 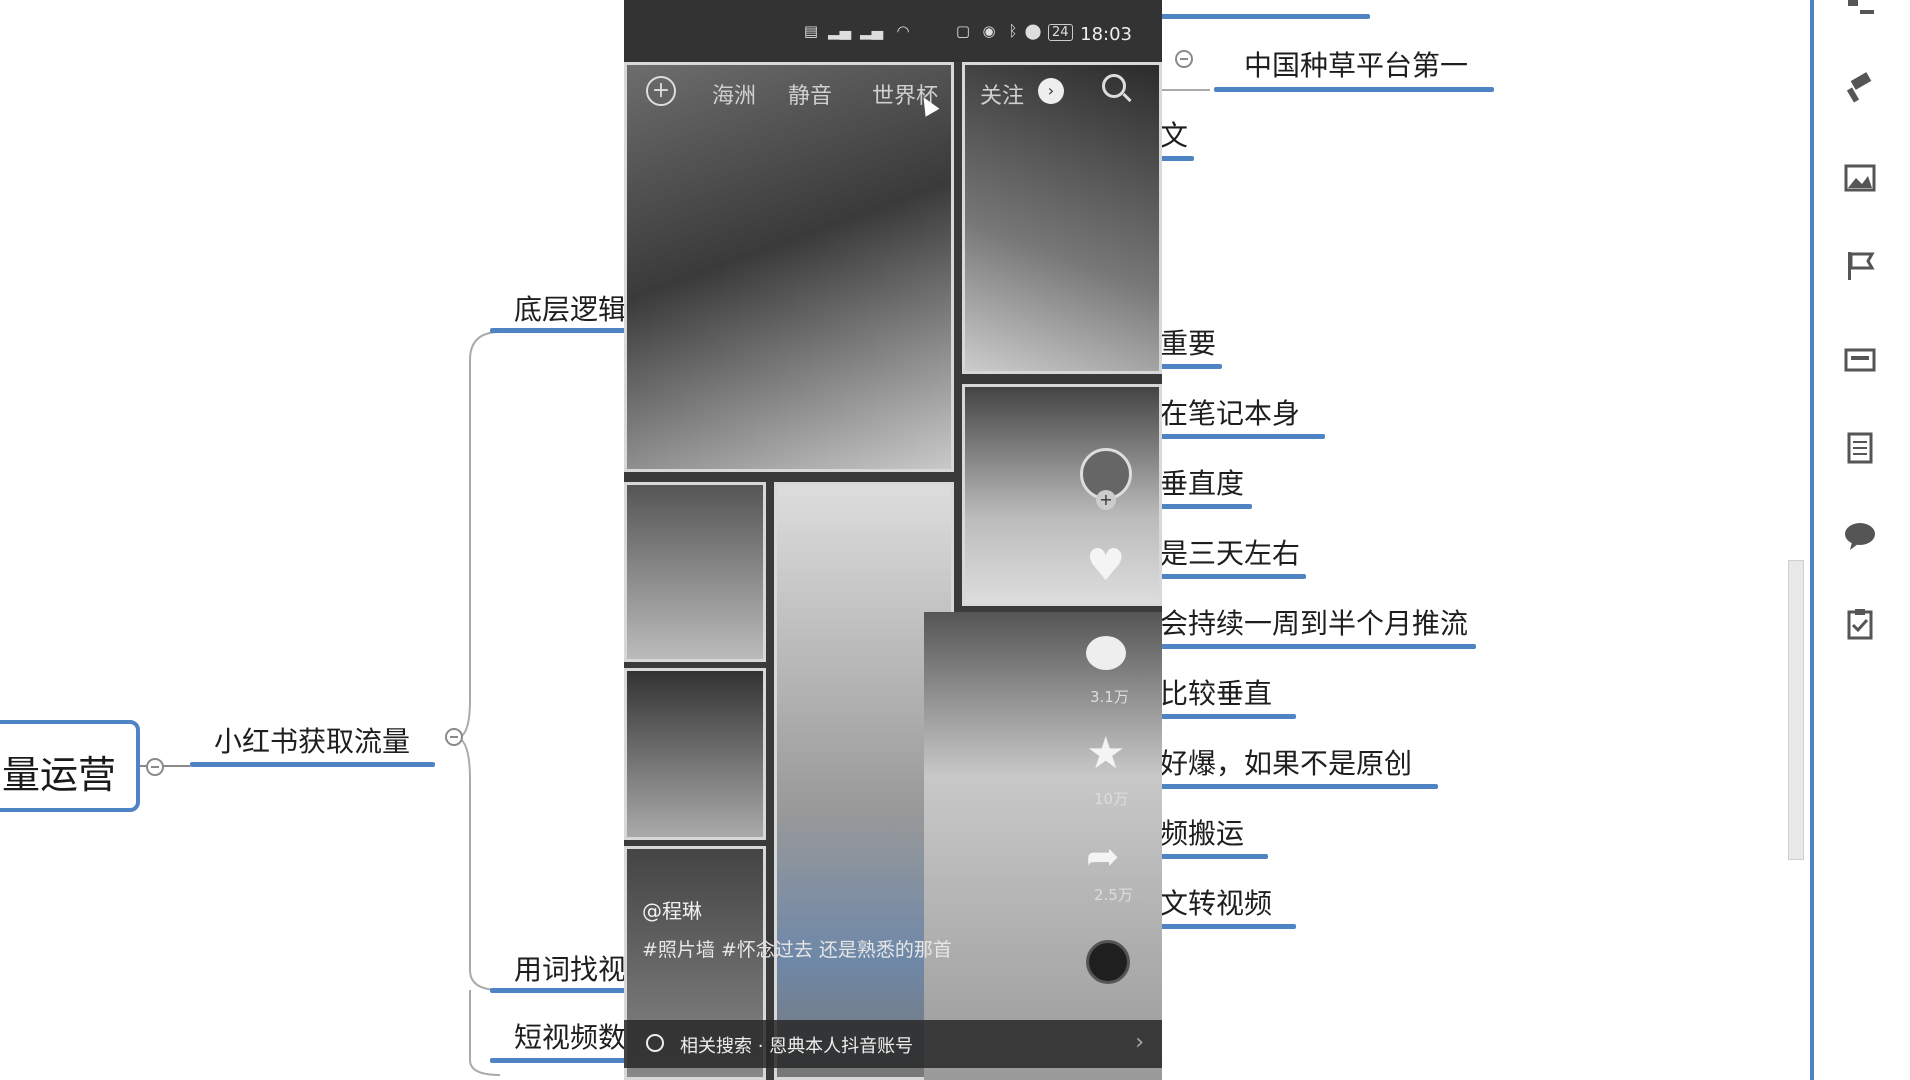 I want to click on video-caption: #照片墙 #怀念过去 还是熟悉的那首, so click(x=797, y=948).